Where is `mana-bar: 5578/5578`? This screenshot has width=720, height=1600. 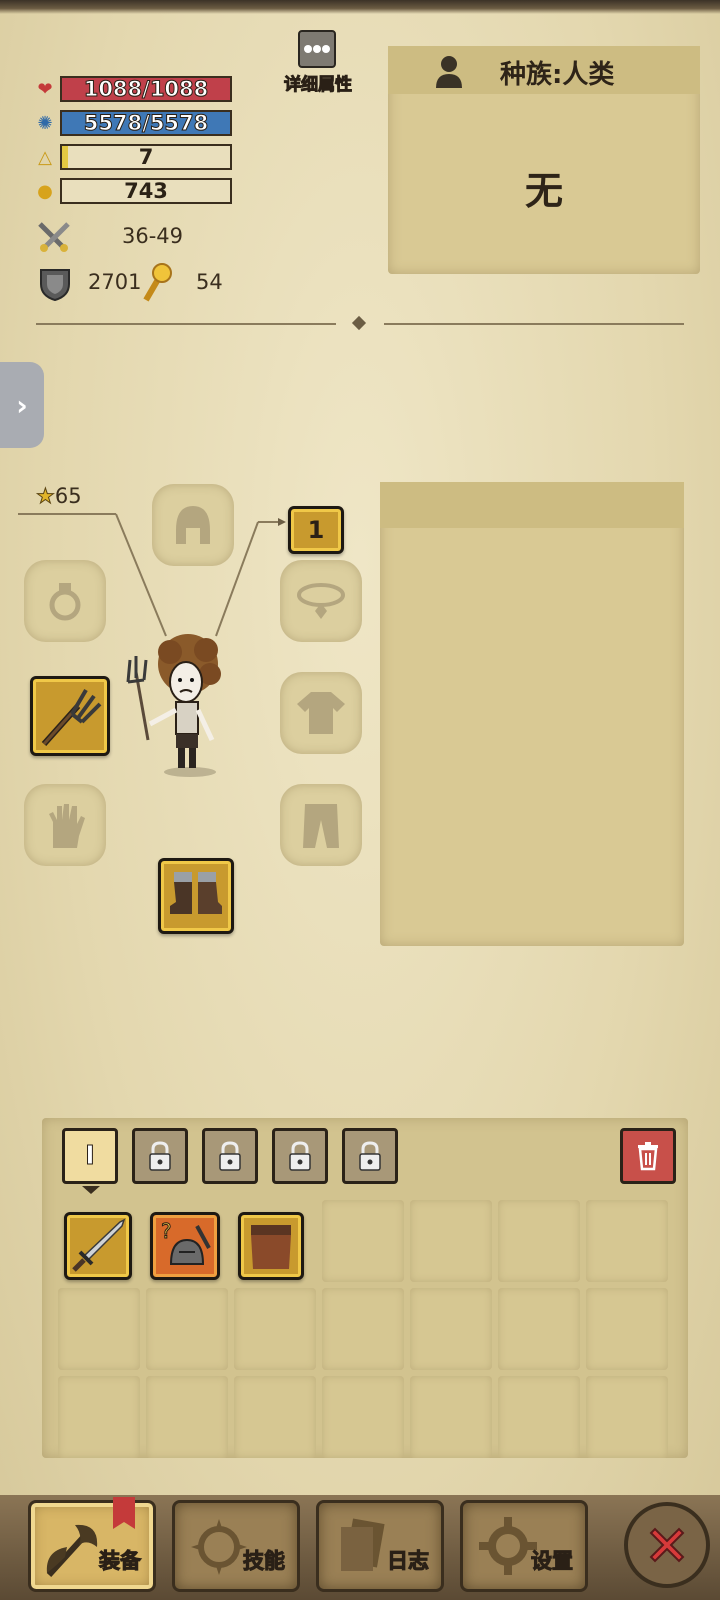 mana-bar: 5578/5578 is located at coordinates (146, 123).